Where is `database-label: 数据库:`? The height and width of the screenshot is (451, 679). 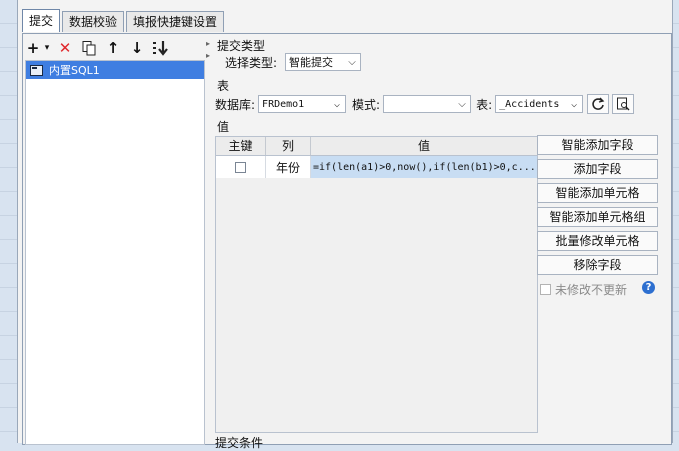
database-label: 数据库: is located at coordinates (235, 104).